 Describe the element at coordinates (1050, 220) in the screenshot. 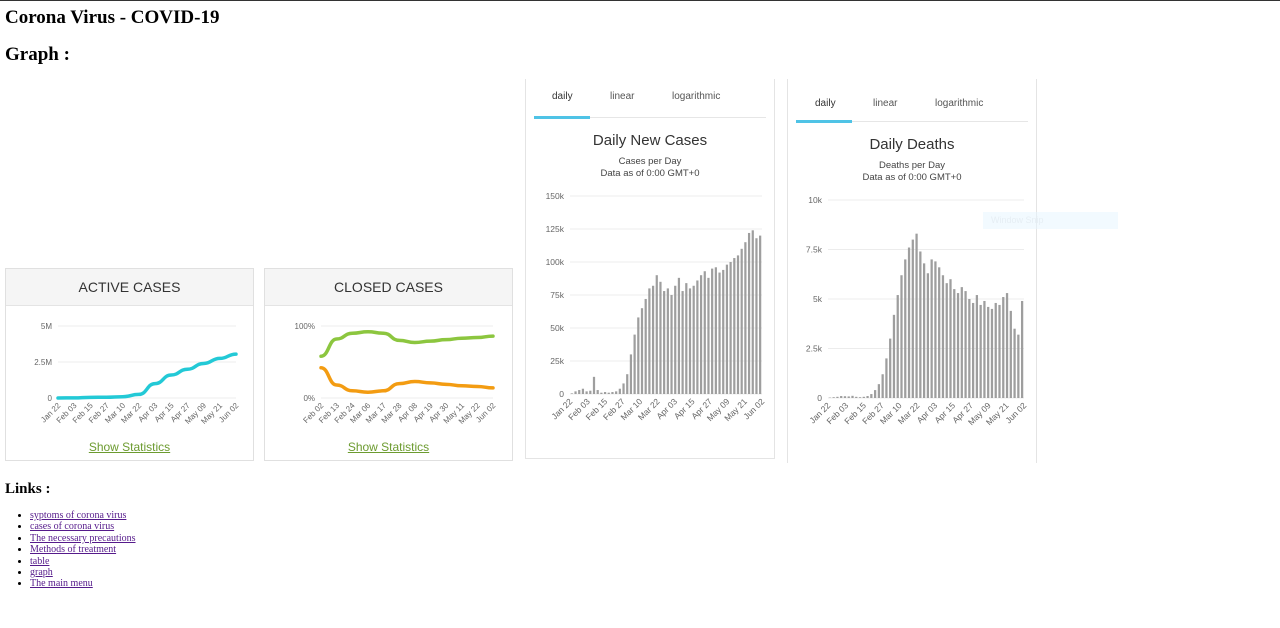

I see `window-snip-watermark: Window Snip` at that location.